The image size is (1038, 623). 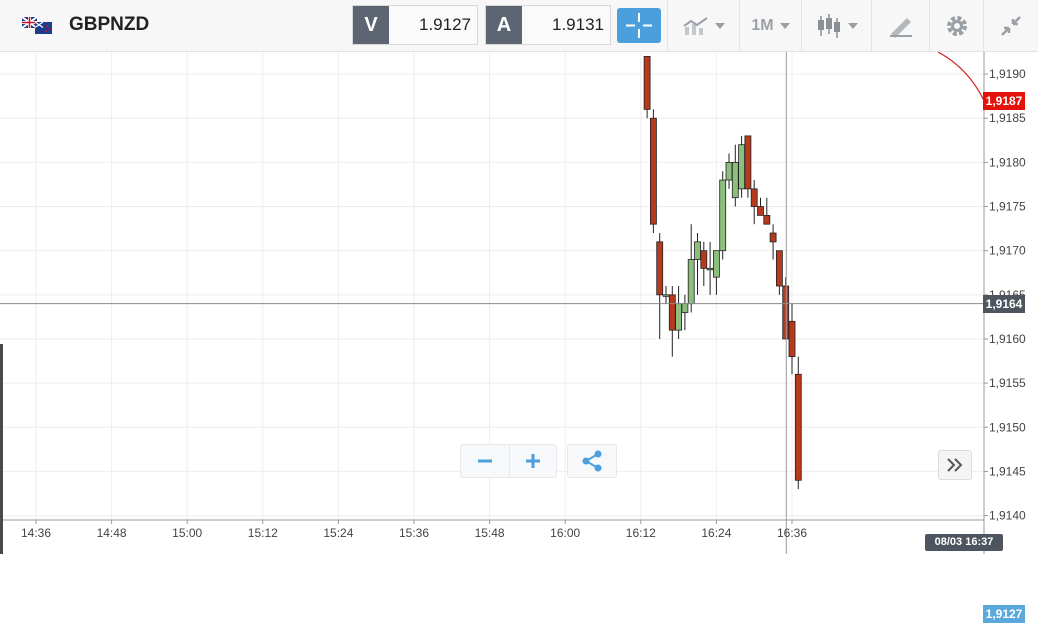 I want to click on crosshair-button, so click(x=639, y=25).